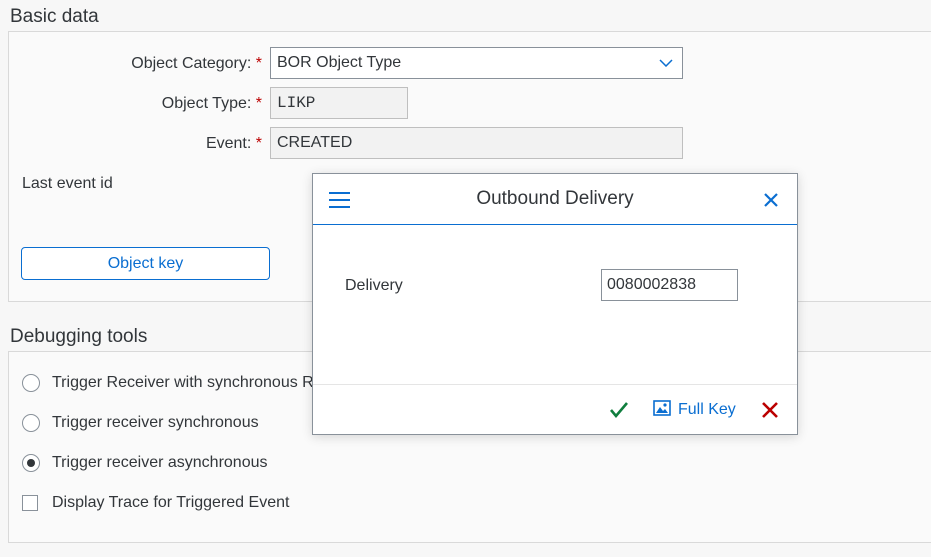 The image size is (931, 557). What do you see at coordinates (30, 503) in the screenshot?
I see `display-trace-checkbox` at bounding box center [30, 503].